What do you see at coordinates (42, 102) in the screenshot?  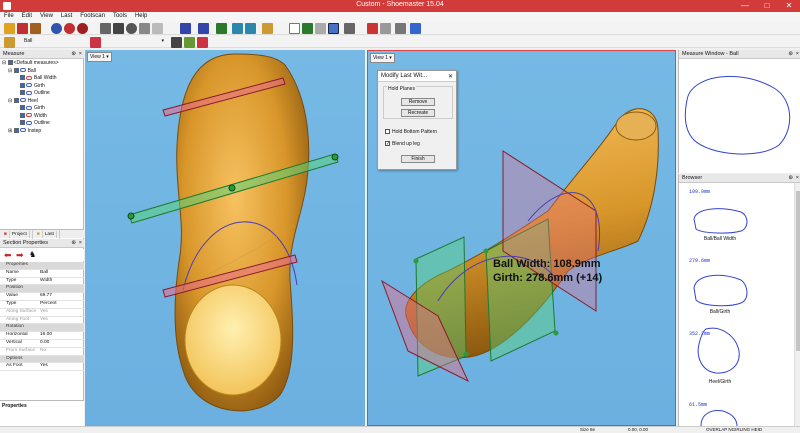 I see `tree-item: ⊟ Heel` at bounding box center [42, 102].